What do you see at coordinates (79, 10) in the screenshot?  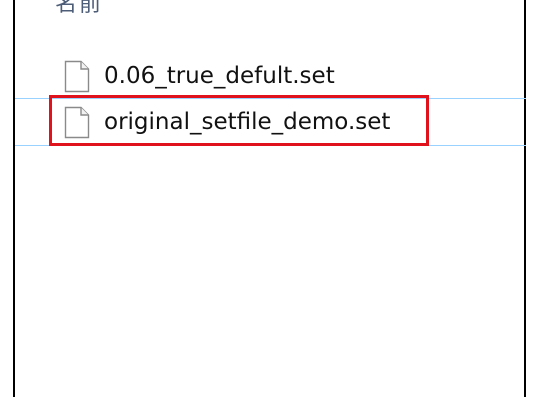 I see `column-header-name: 名前` at bounding box center [79, 10].